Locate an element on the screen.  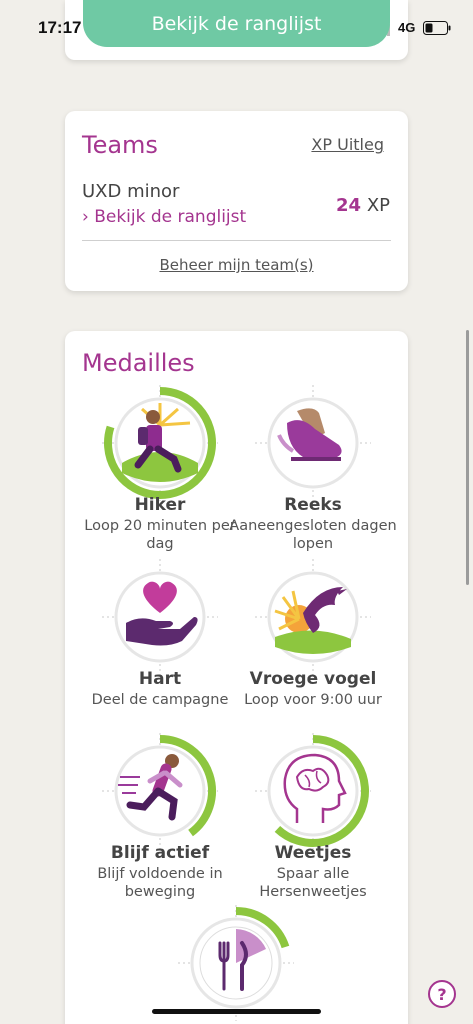
medal-desc: Spaar alle Hersenweetjes is located at coordinates (313, 883).